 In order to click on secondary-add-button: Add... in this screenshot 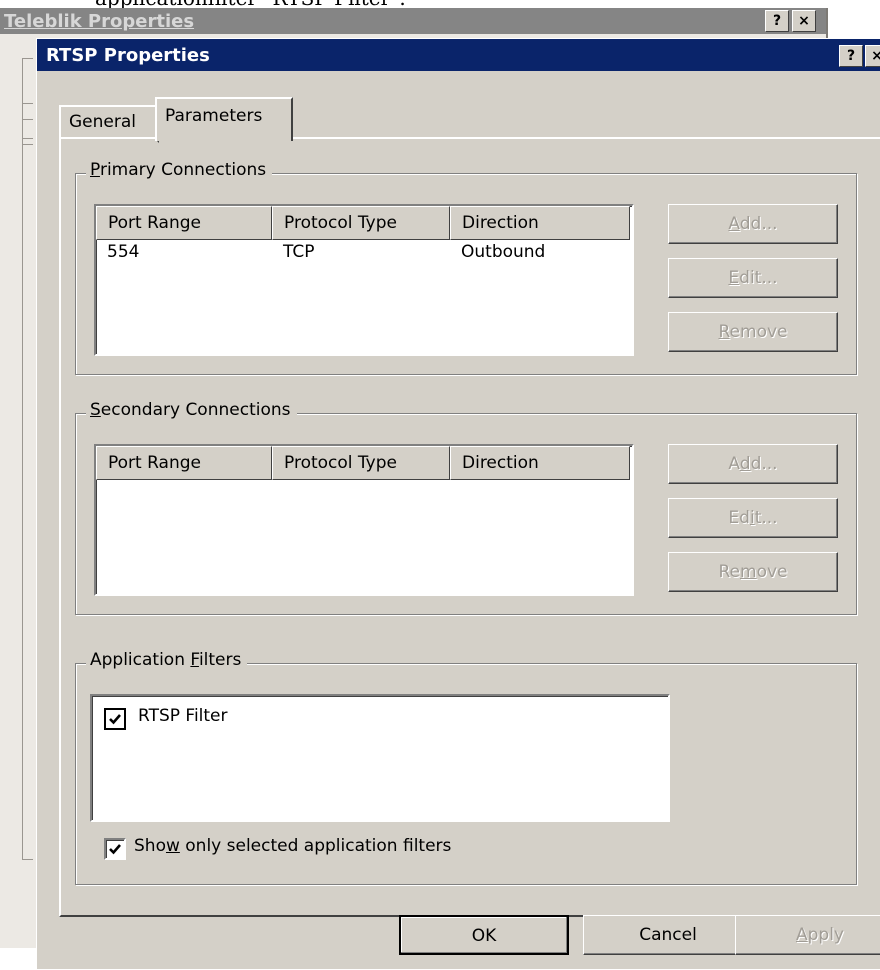, I will do `click(753, 464)`.